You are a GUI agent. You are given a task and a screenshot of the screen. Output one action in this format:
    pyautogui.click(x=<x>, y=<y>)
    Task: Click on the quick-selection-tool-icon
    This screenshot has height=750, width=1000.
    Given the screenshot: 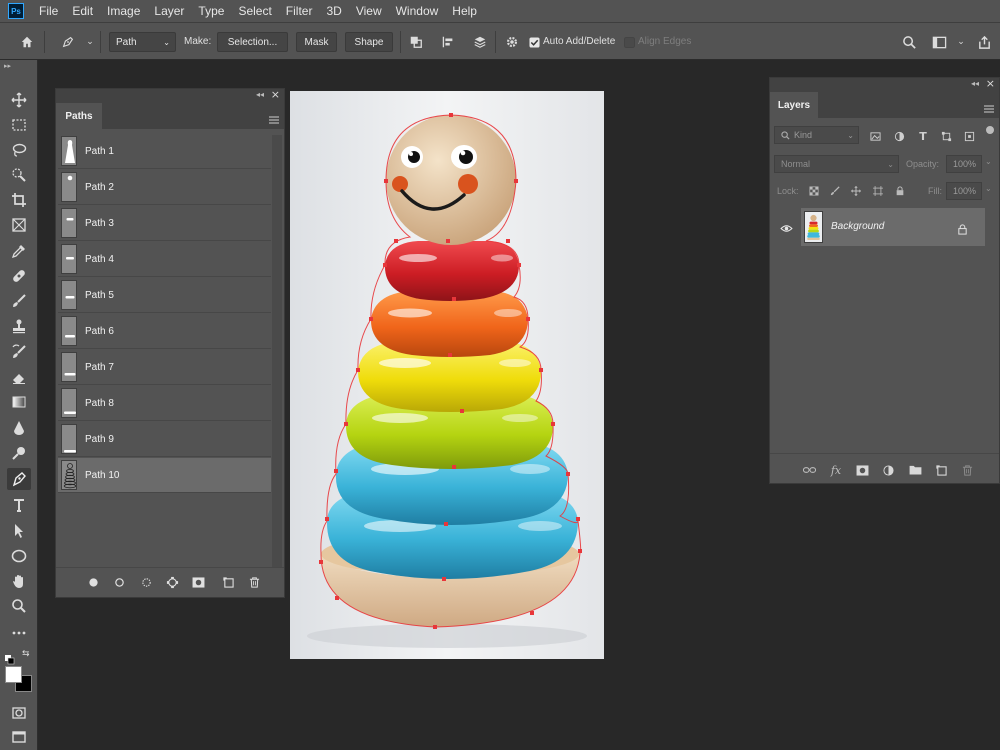 What is the action you would take?
    pyautogui.click(x=19, y=175)
    